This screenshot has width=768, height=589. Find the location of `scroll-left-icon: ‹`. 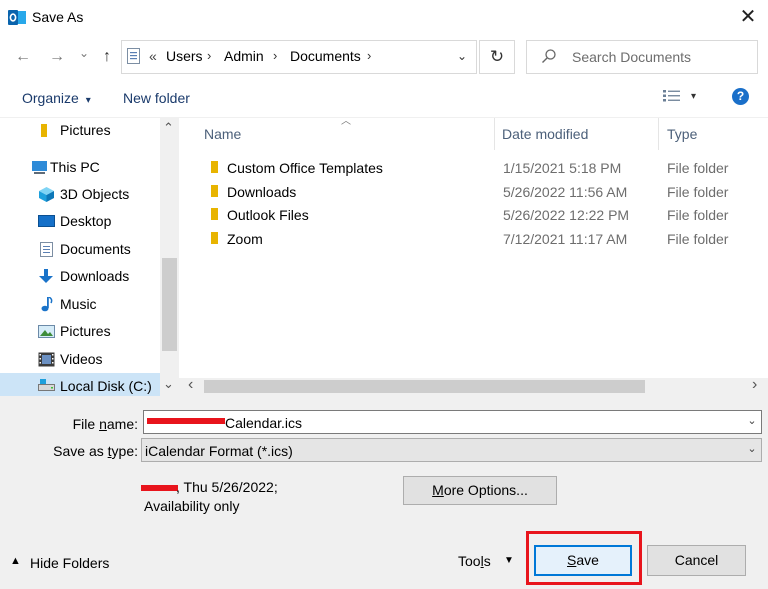

scroll-left-icon: ‹ is located at coordinates (190, 385).